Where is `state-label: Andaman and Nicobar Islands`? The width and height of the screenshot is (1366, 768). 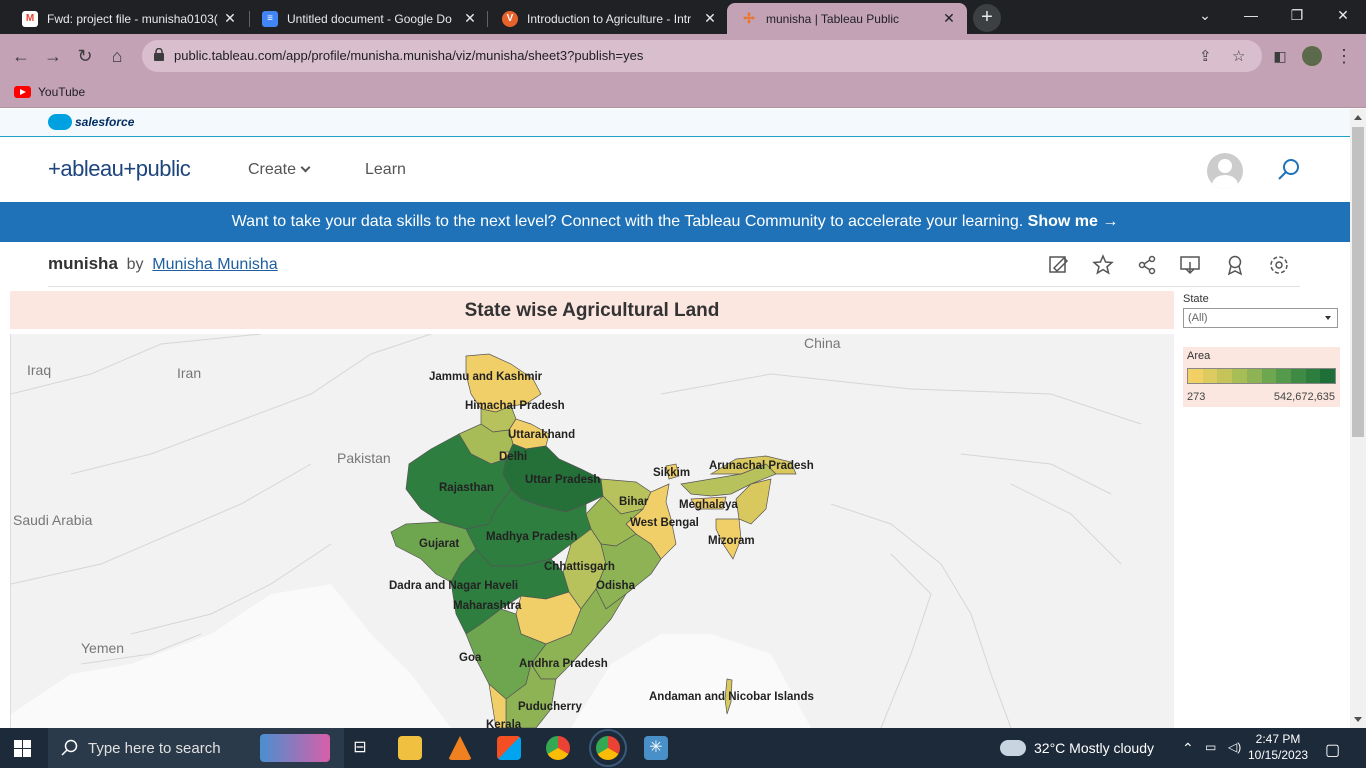
state-label: Andaman and Nicobar Islands is located at coordinates (731, 697).